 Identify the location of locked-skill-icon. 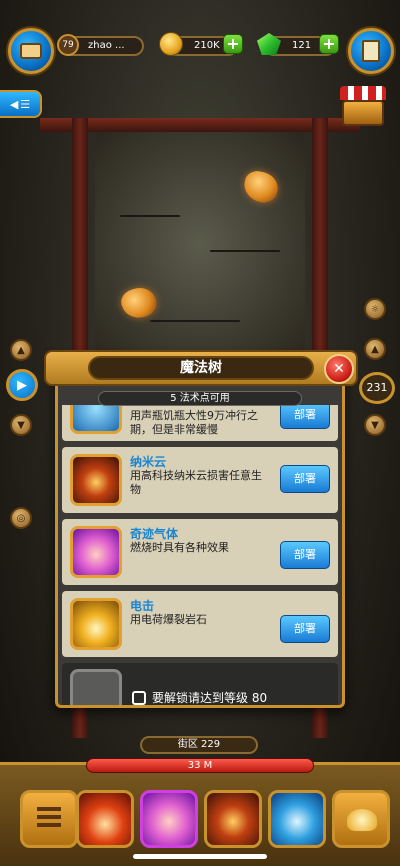
(96, 687).